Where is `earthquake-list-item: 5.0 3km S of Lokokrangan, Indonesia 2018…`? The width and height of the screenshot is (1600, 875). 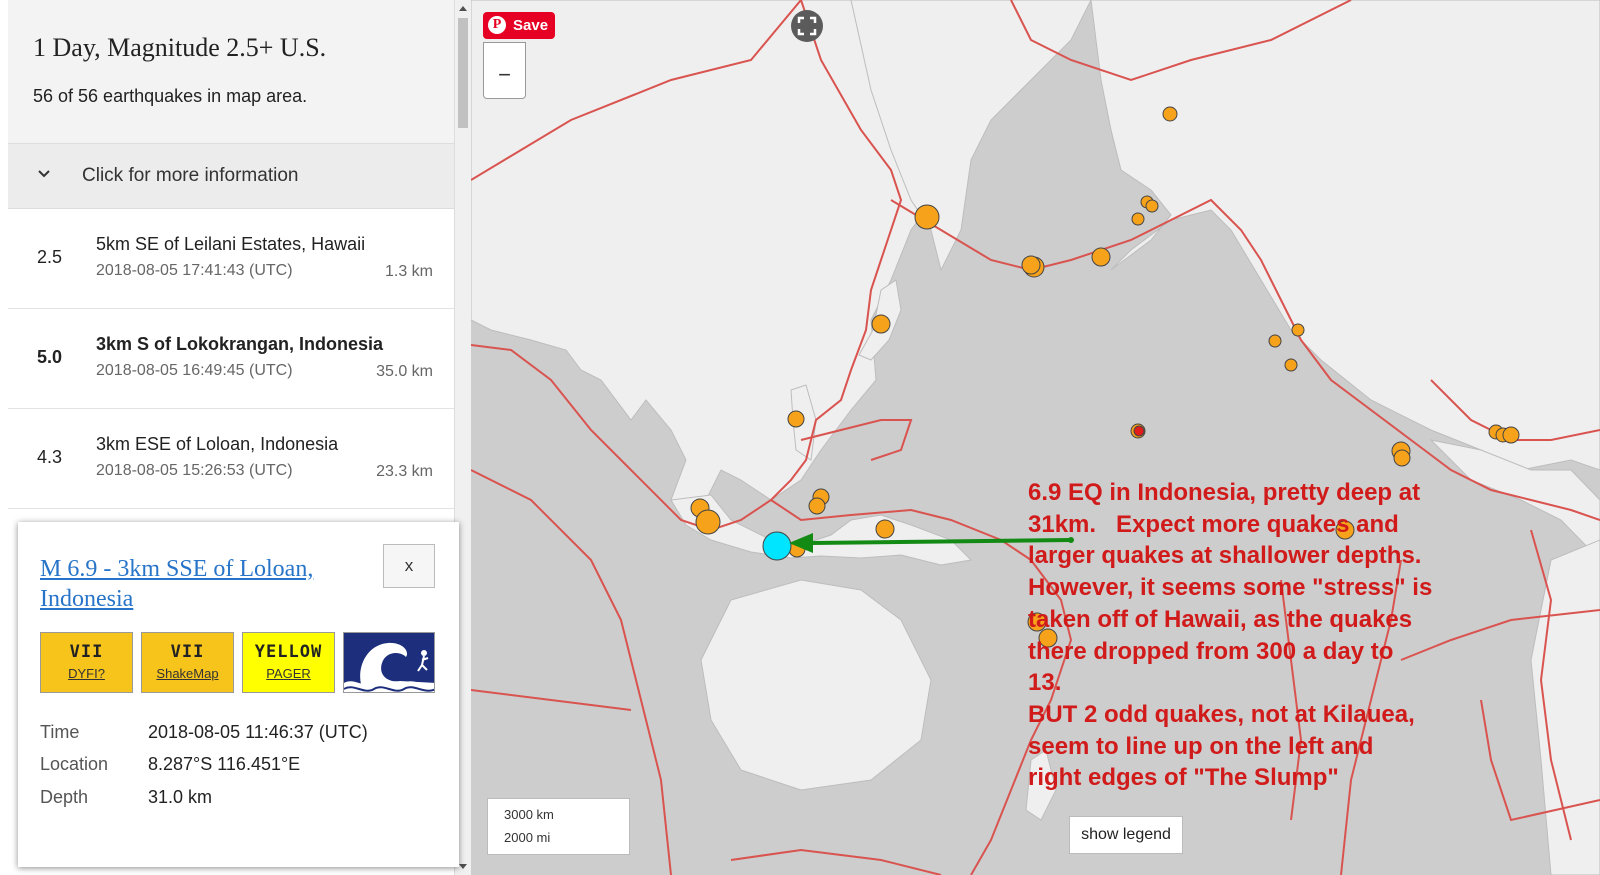
earthquake-list-item: 5.0 3km S of Lokokrangan, Indonesia 2018… is located at coordinates (231, 359).